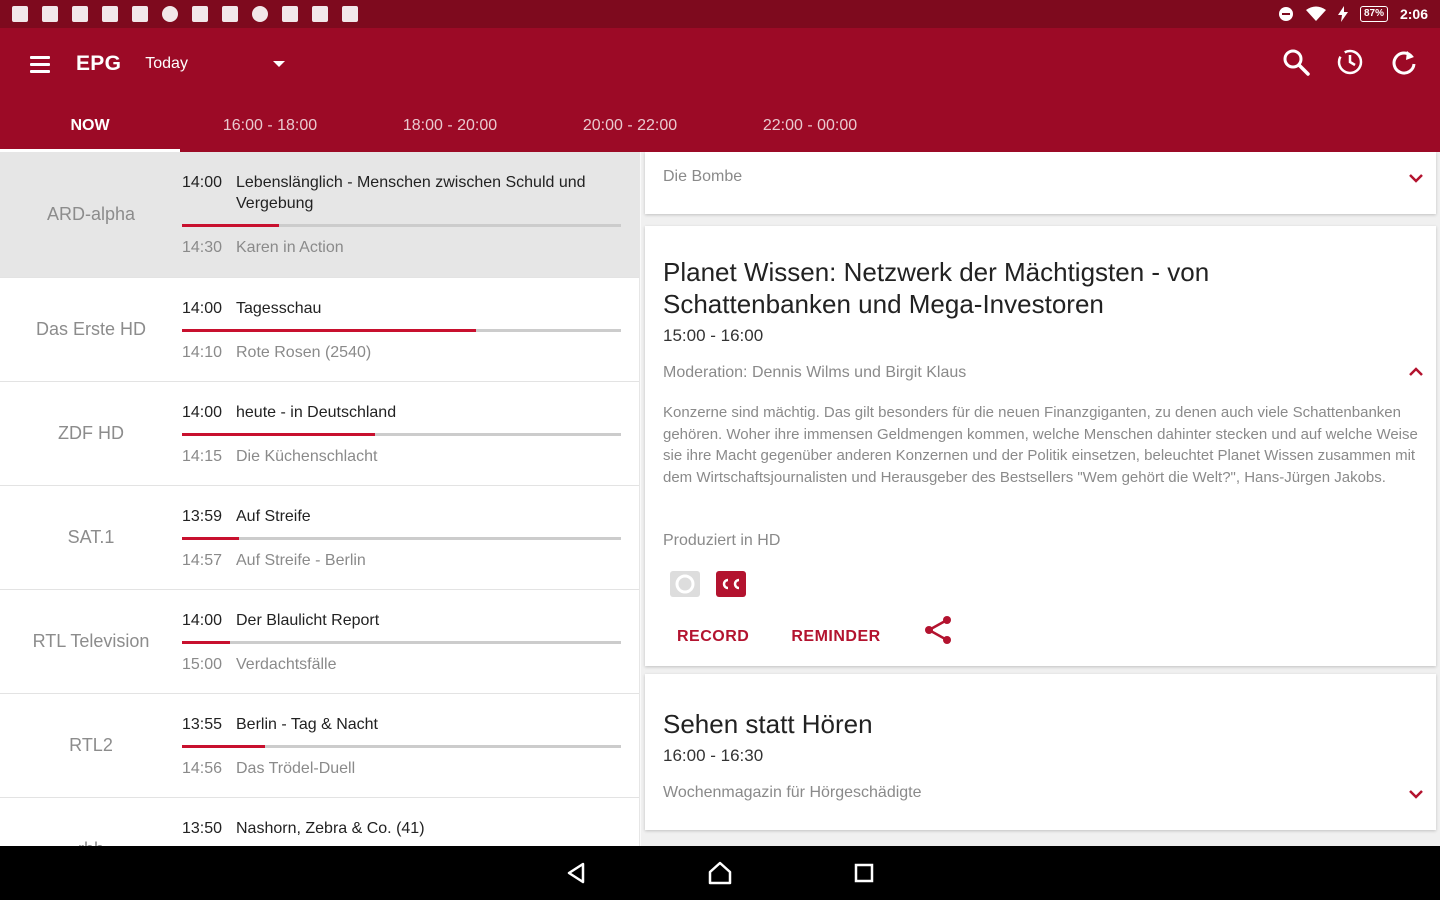 This screenshot has height=900, width=1440. Describe the element at coordinates (215, 64) in the screenshot. I see `day-selector: Today` at that location.